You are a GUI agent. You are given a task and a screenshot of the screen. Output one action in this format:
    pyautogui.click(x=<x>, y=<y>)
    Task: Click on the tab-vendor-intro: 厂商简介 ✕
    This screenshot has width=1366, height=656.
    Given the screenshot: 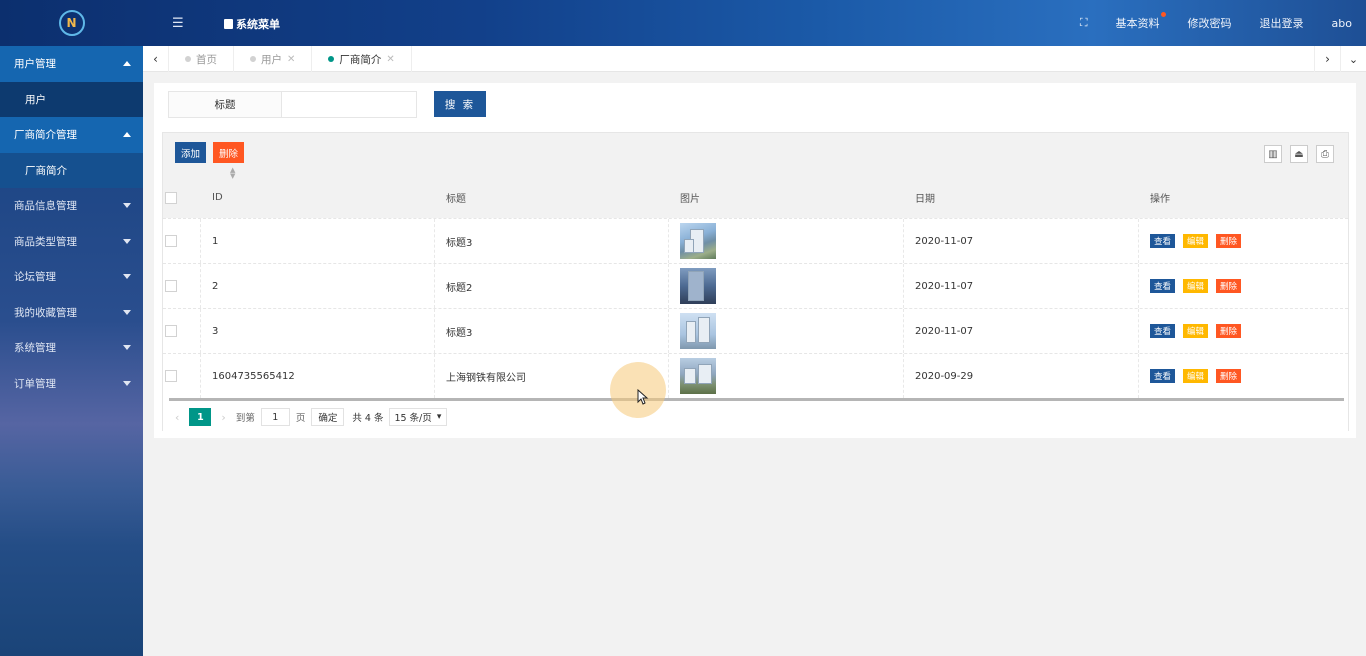 What is the action you would take?
    pyautogui.click(x=362, y=59)
    